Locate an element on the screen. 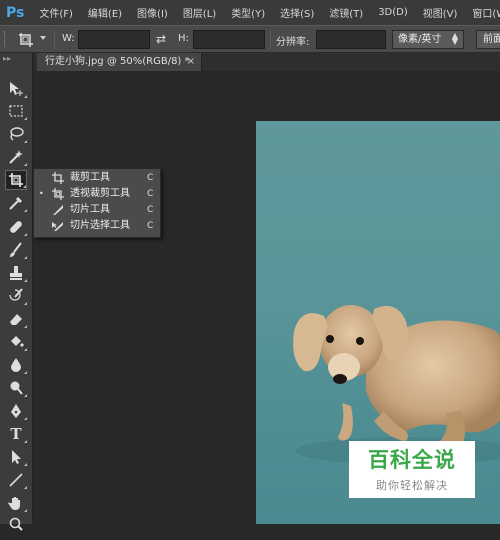  zoom-tool-icon is located at coordinates (16, 524).